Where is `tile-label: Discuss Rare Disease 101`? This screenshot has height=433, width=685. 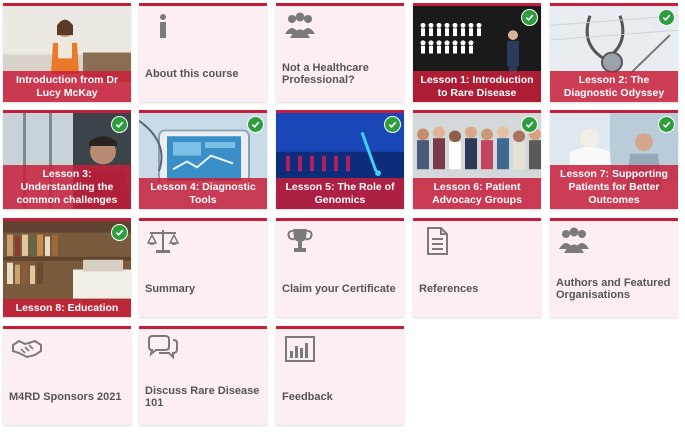 tile-label: Discuss Rare Disease 101 is located at coordinates (202, 397).